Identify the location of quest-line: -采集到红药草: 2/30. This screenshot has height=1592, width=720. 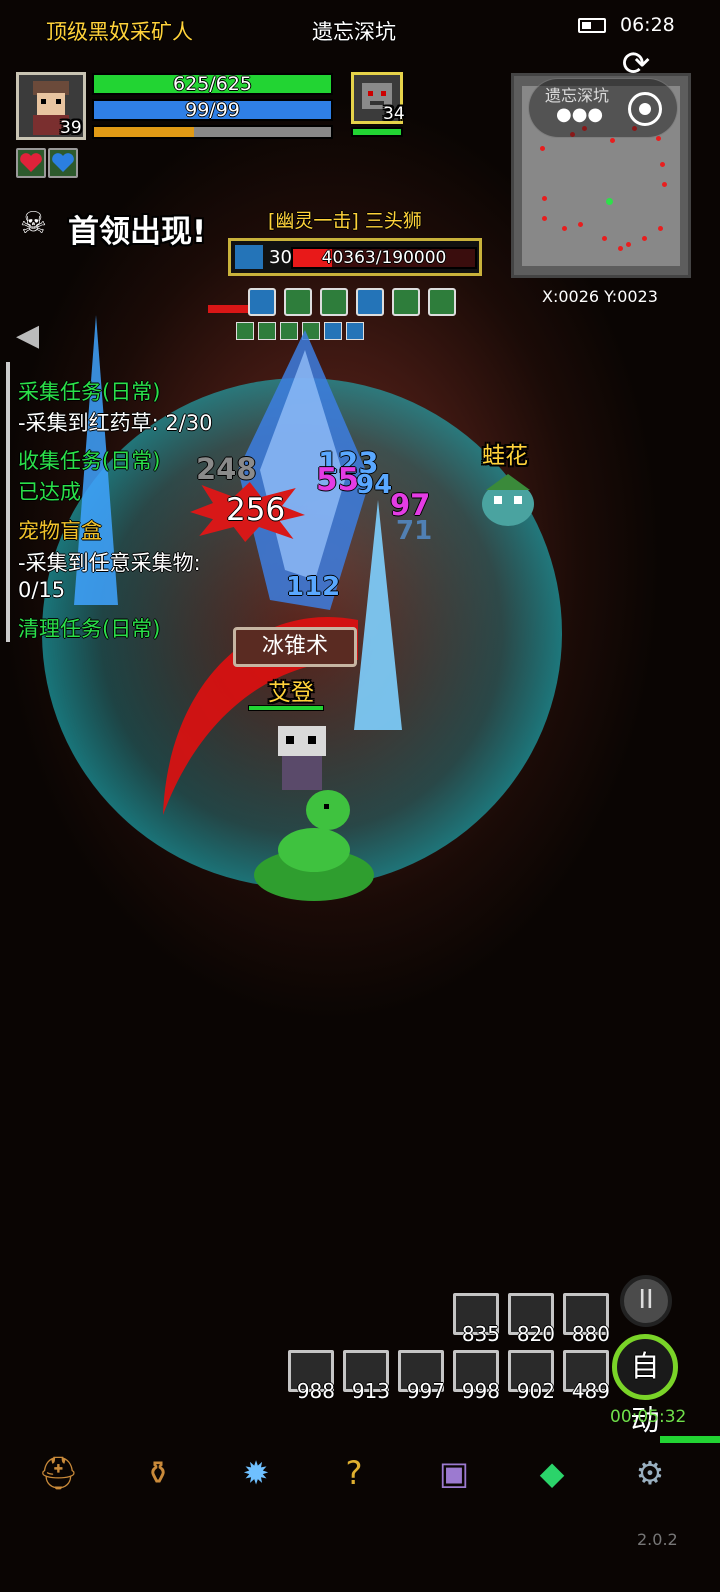
(115, 422).